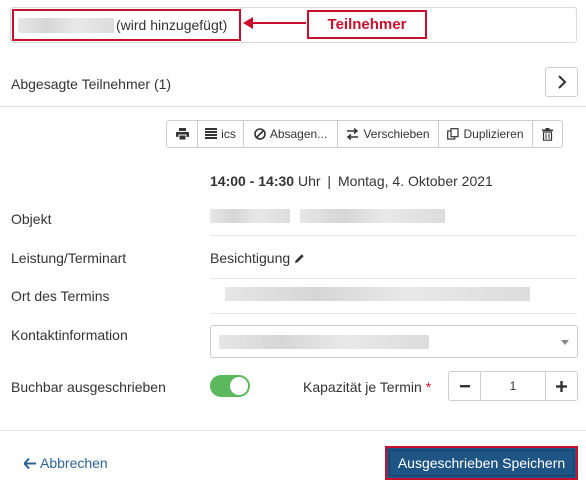 Image resolution: width=586 pixels, height=485 pixels. Describe the element at coordinates (396, 134) in the screenshot. I see `reschedule-label: Verschieben` at that location.